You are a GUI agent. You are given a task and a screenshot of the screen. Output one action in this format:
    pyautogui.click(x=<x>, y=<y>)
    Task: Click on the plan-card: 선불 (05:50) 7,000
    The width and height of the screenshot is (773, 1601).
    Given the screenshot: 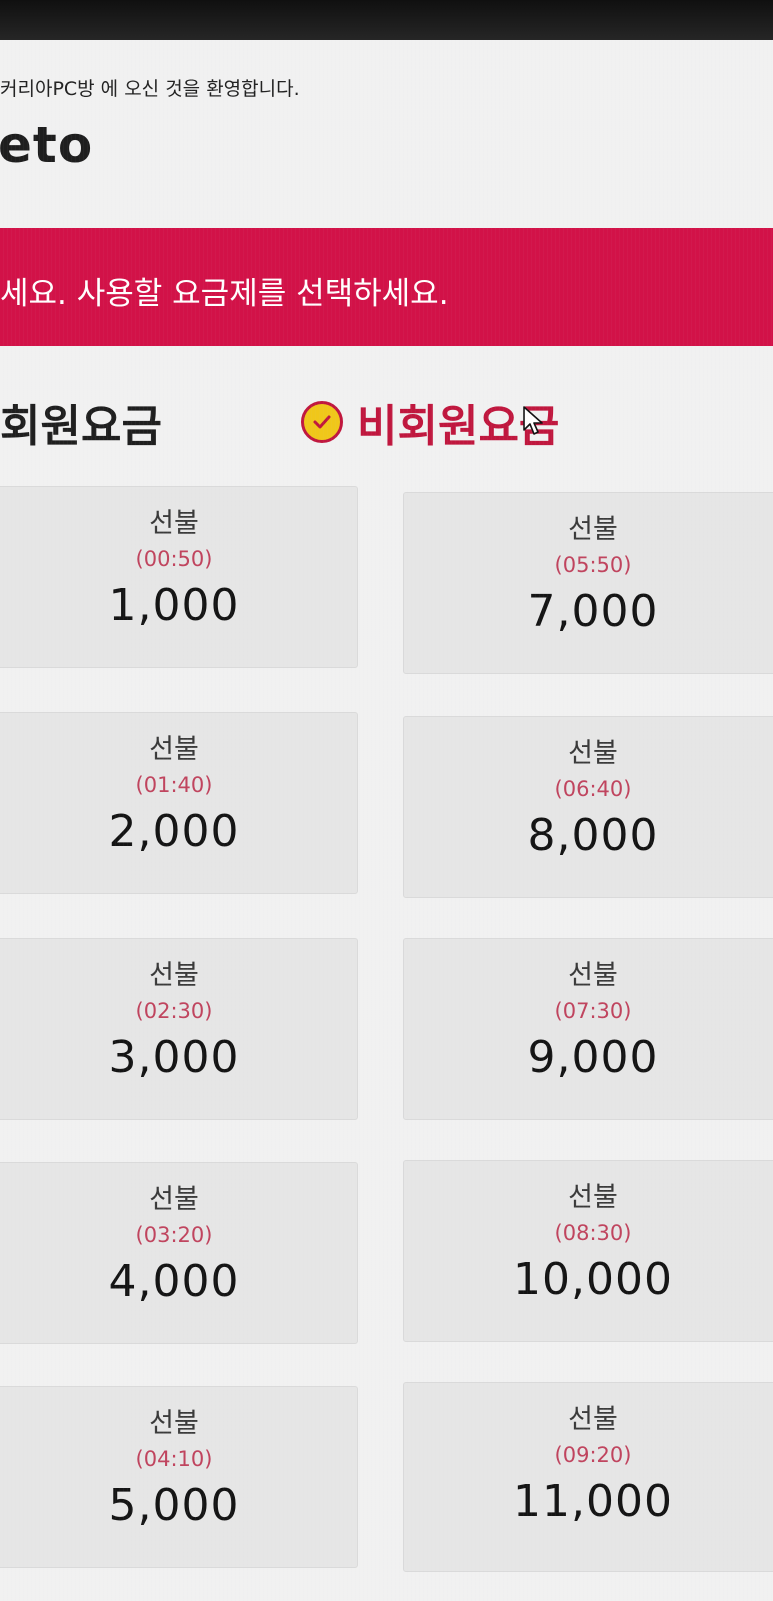 What is the action you would take?
    pyautogui.click(x=588, y=583)
    